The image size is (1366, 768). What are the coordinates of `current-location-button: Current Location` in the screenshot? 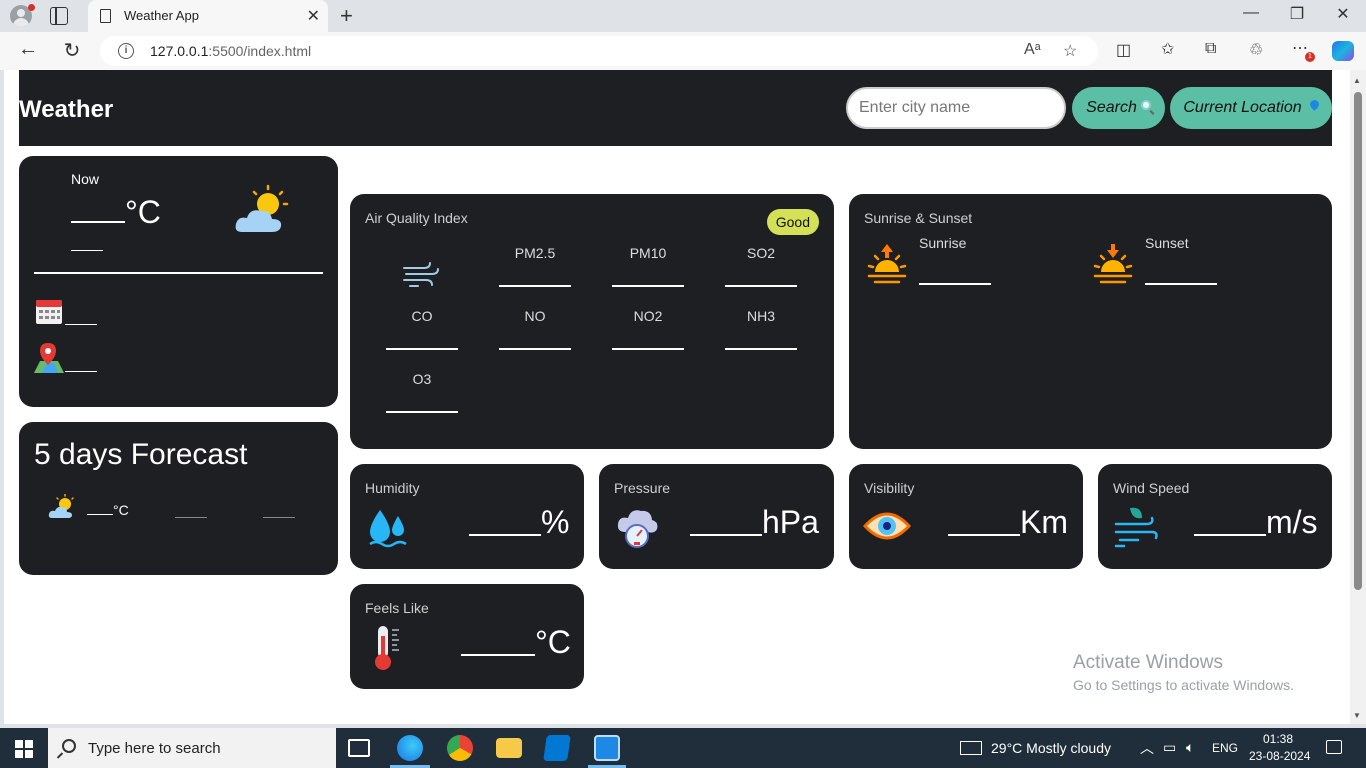 It's located at (1251, 108).